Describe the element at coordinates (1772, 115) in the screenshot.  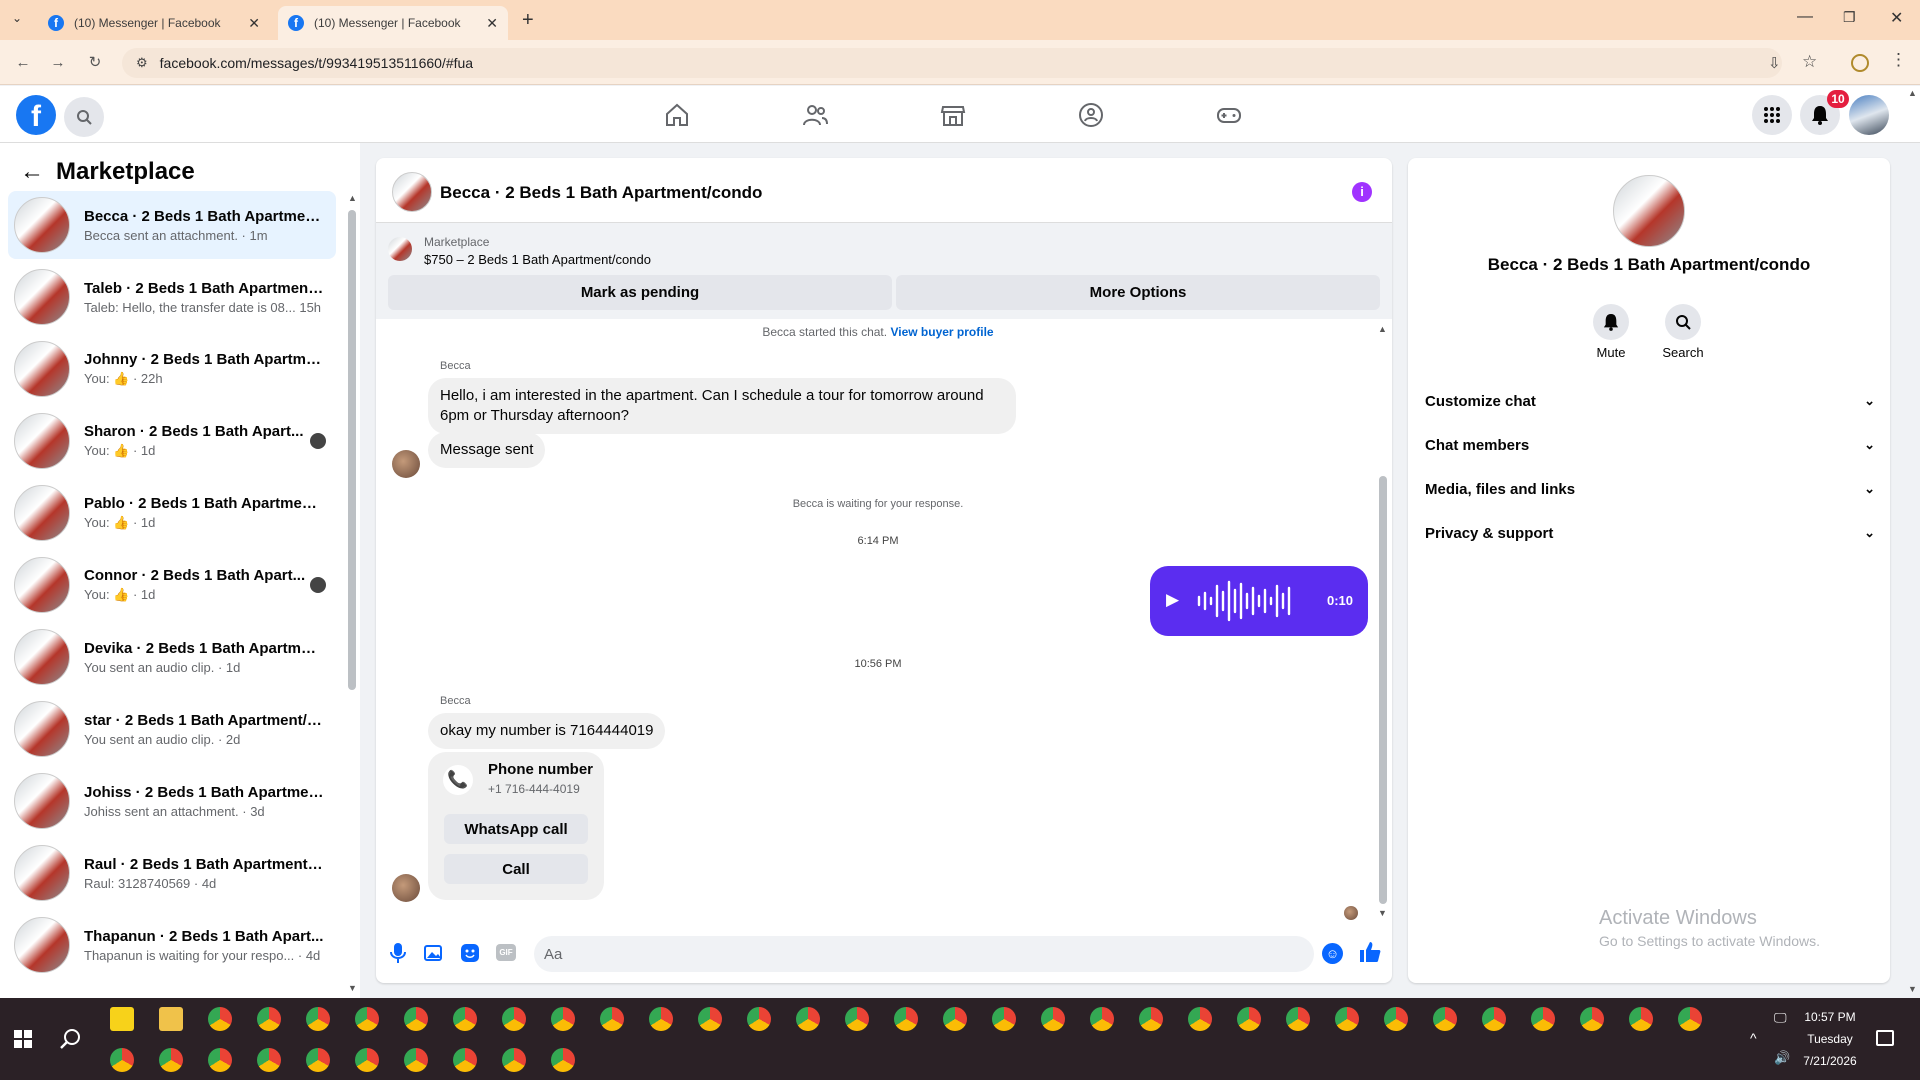
I see `menu-grid-icon` at that location.